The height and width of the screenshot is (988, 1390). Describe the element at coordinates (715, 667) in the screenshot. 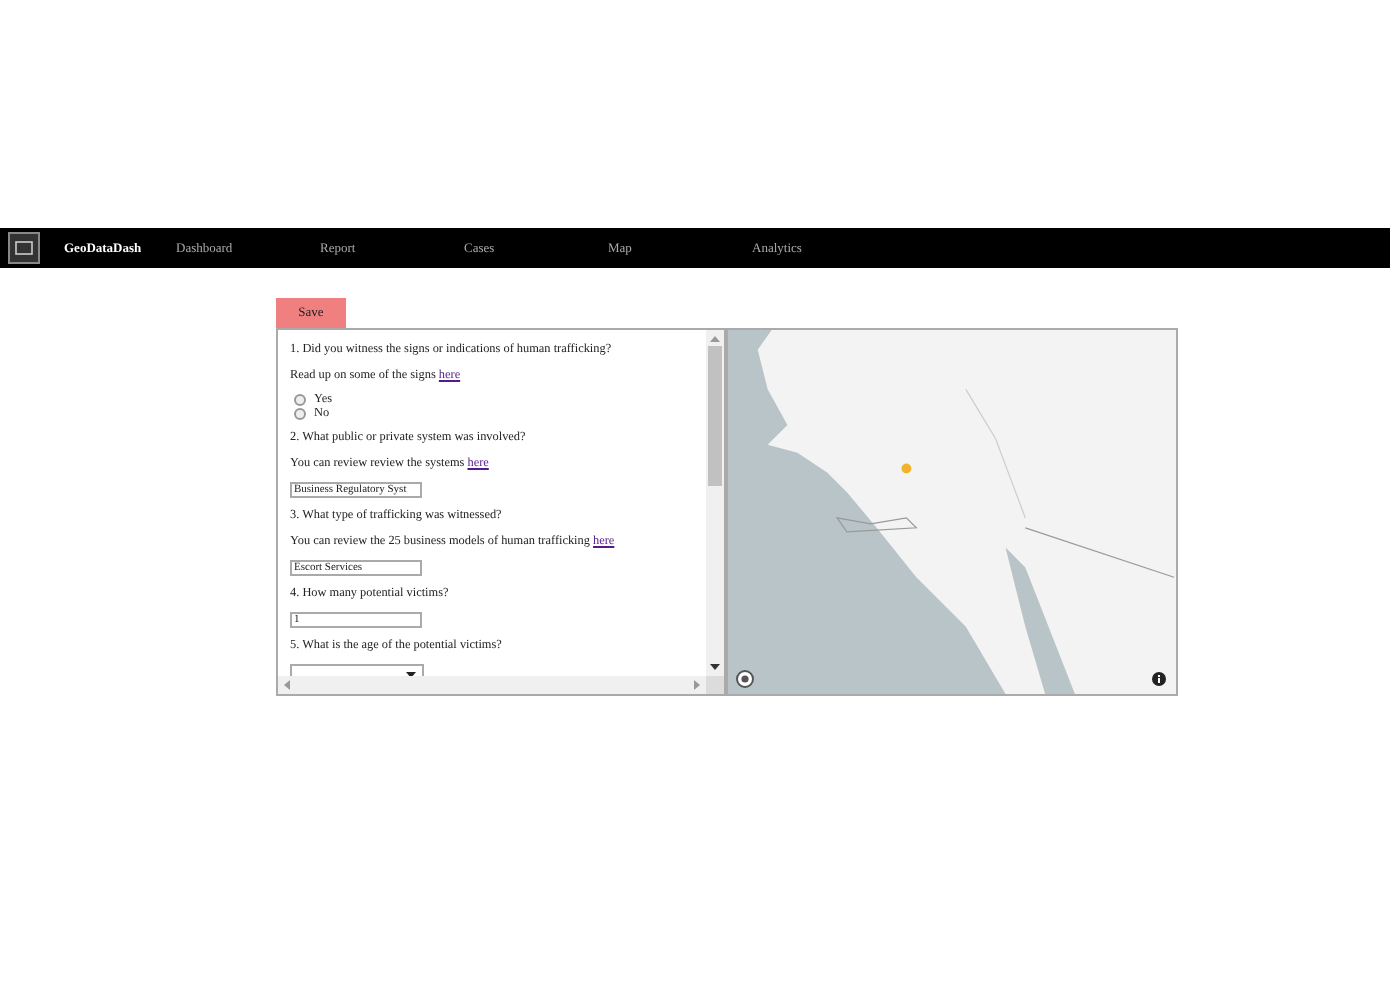

I see `down-arrow-icon` at that location.